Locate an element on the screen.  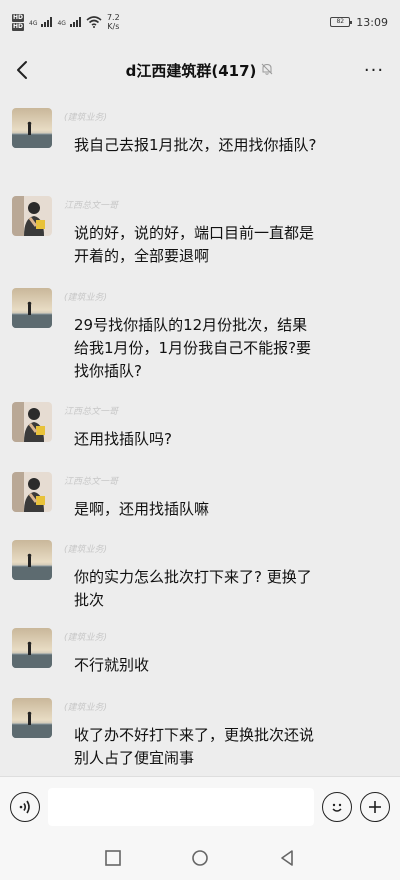
more-button: ··· is located at coordinates (374, 70).